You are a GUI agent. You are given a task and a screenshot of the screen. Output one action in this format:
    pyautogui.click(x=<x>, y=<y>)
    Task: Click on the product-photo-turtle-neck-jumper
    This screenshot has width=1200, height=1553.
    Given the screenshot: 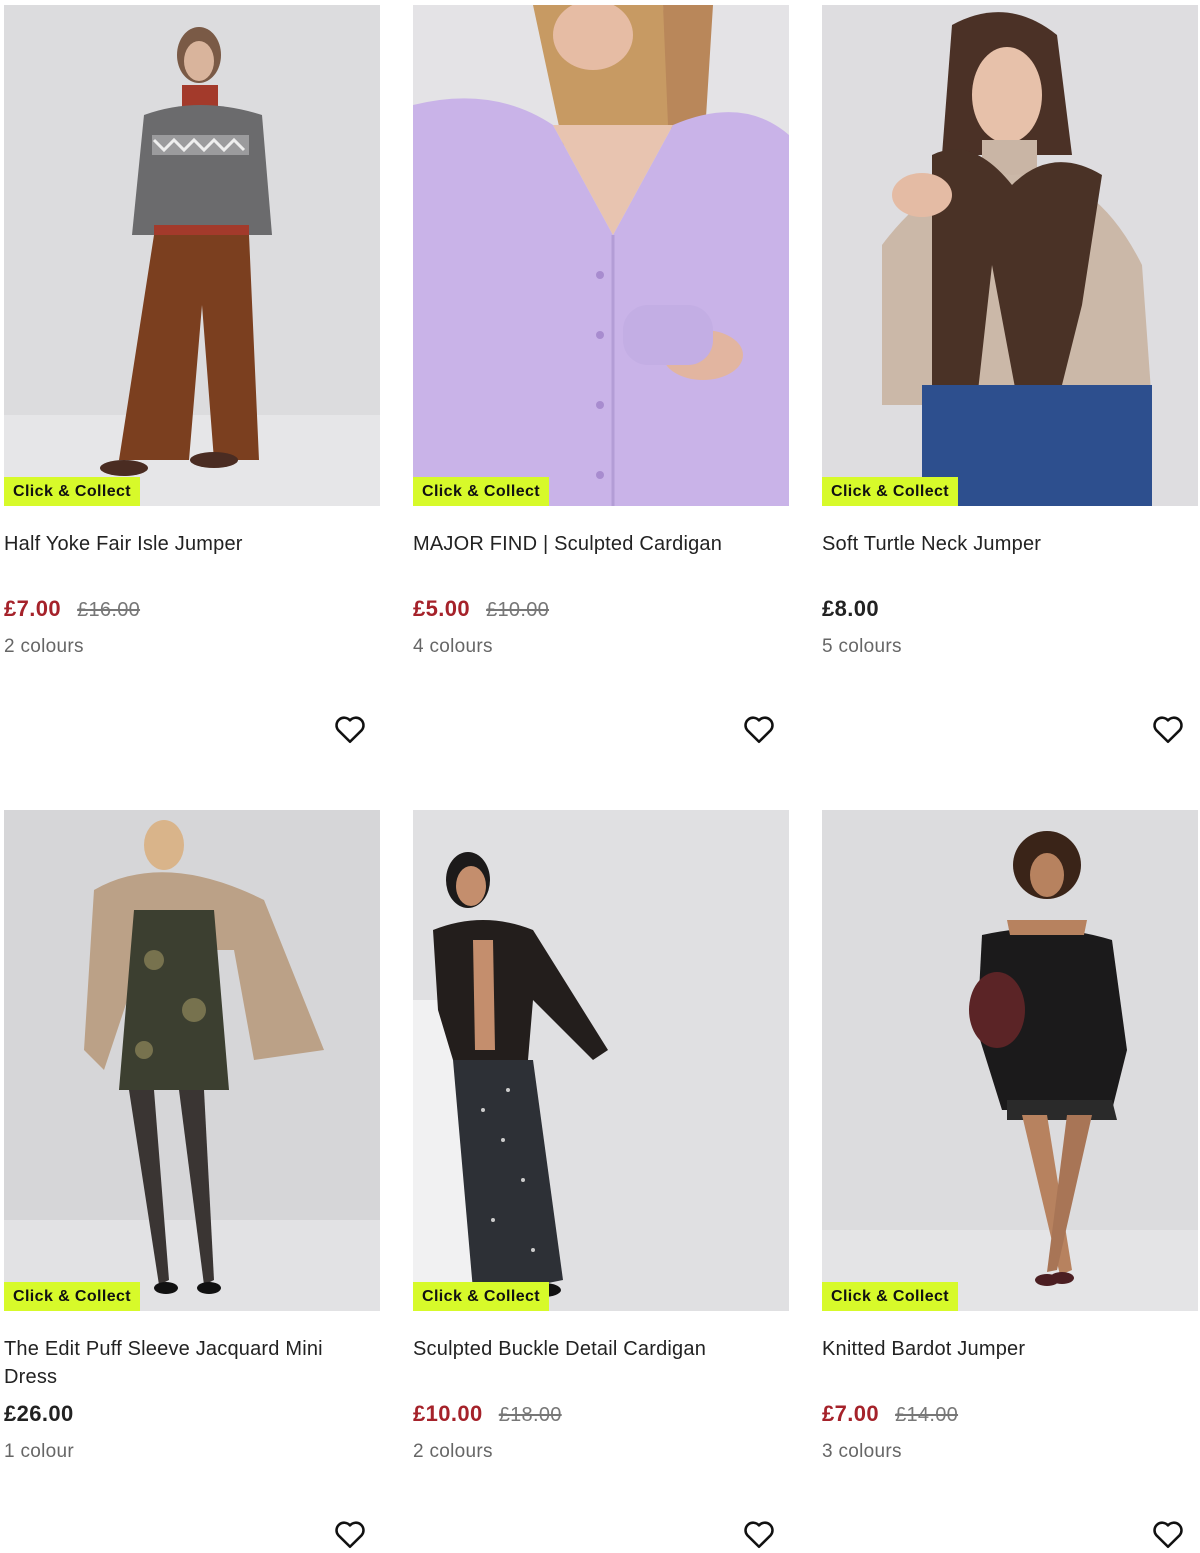 What is the action you would take?
    pyautogui.click(x=1010, y=255)
    